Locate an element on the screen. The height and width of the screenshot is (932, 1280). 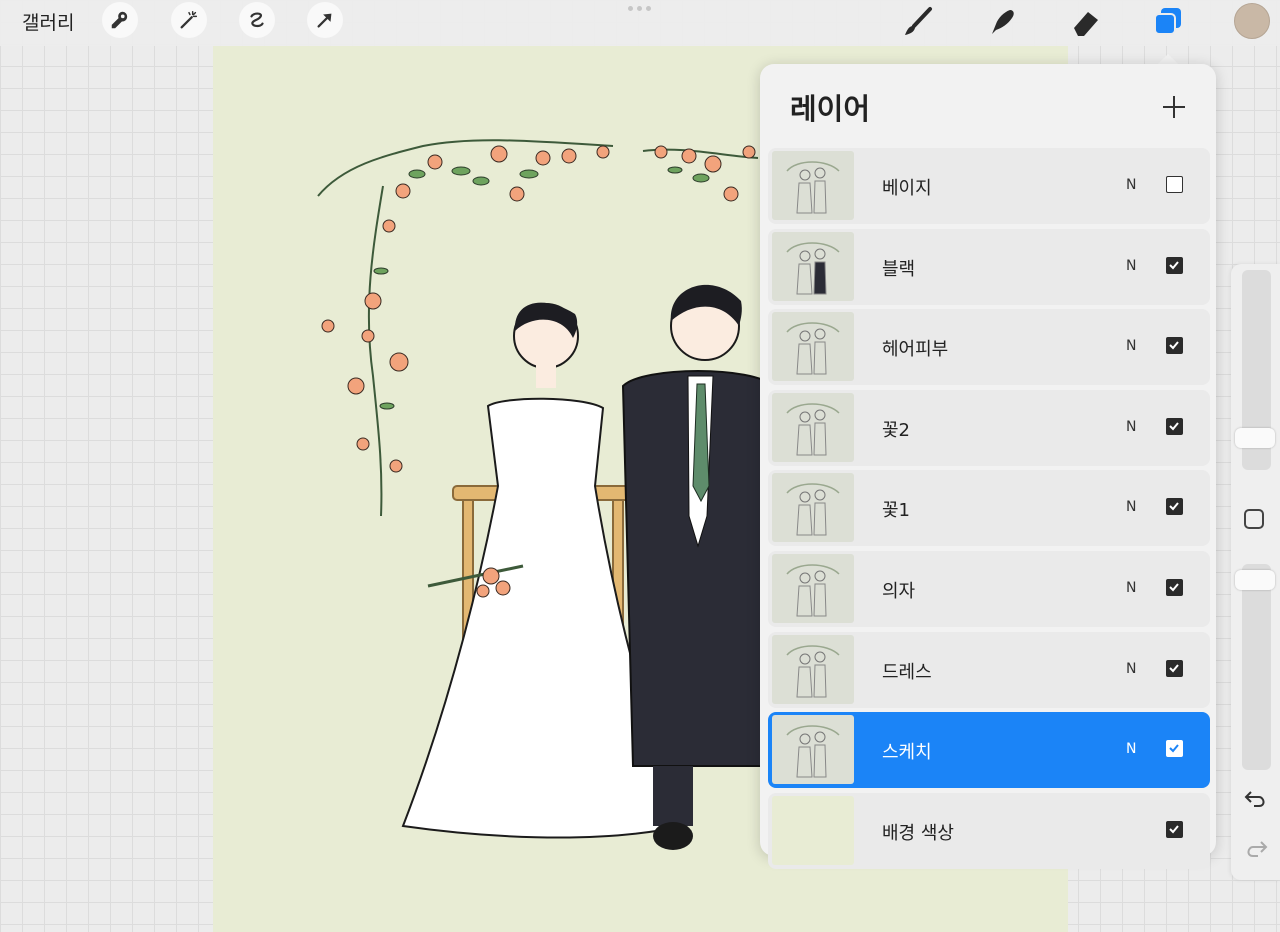
layer-row: 드레스 N is located at coordinates (989, 669).